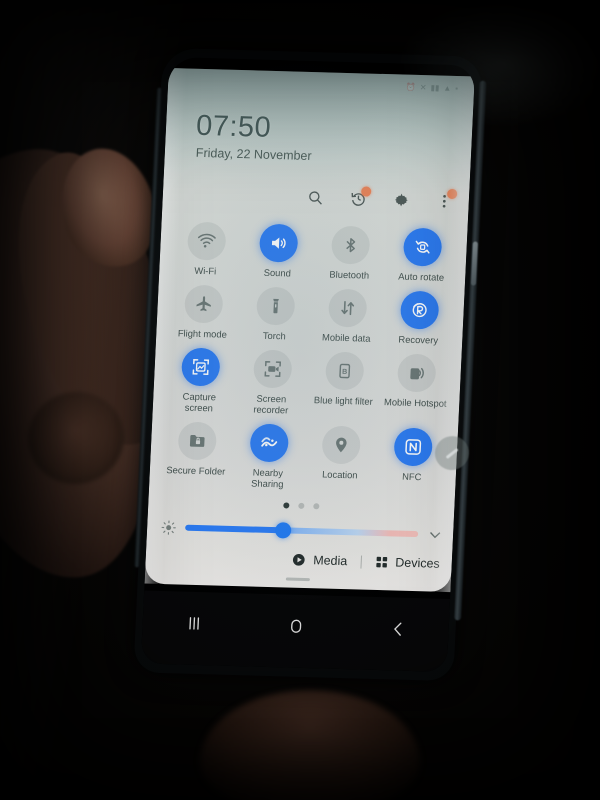  Describe the element at coordinates (339, 474) in the screenshot. I see `quick-settings-tile-label: Location` at that location.